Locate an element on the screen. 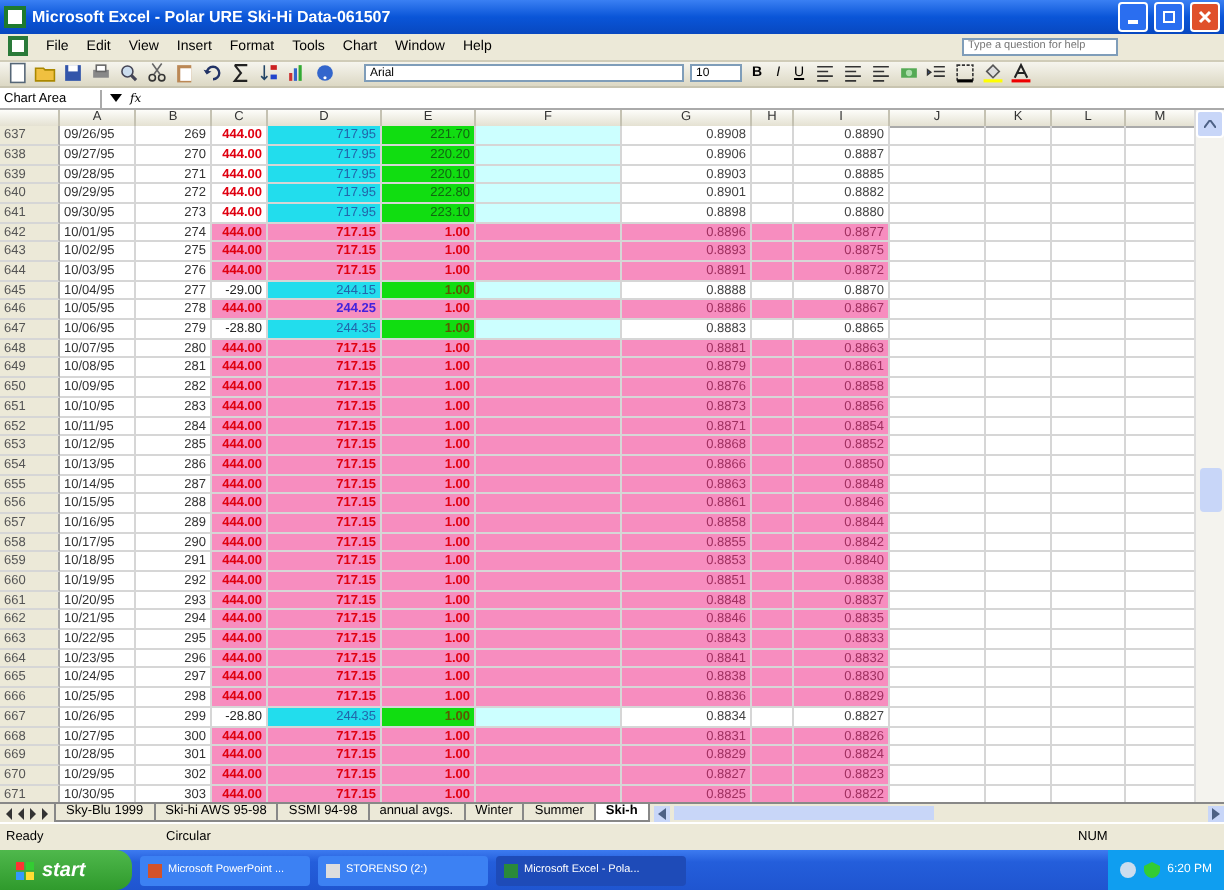 This screenshot has width=1224, height=890. window-title: Microsoft Excel - Polar URE Ski-Hi Data-061507 is located at coordinates (212, 16).